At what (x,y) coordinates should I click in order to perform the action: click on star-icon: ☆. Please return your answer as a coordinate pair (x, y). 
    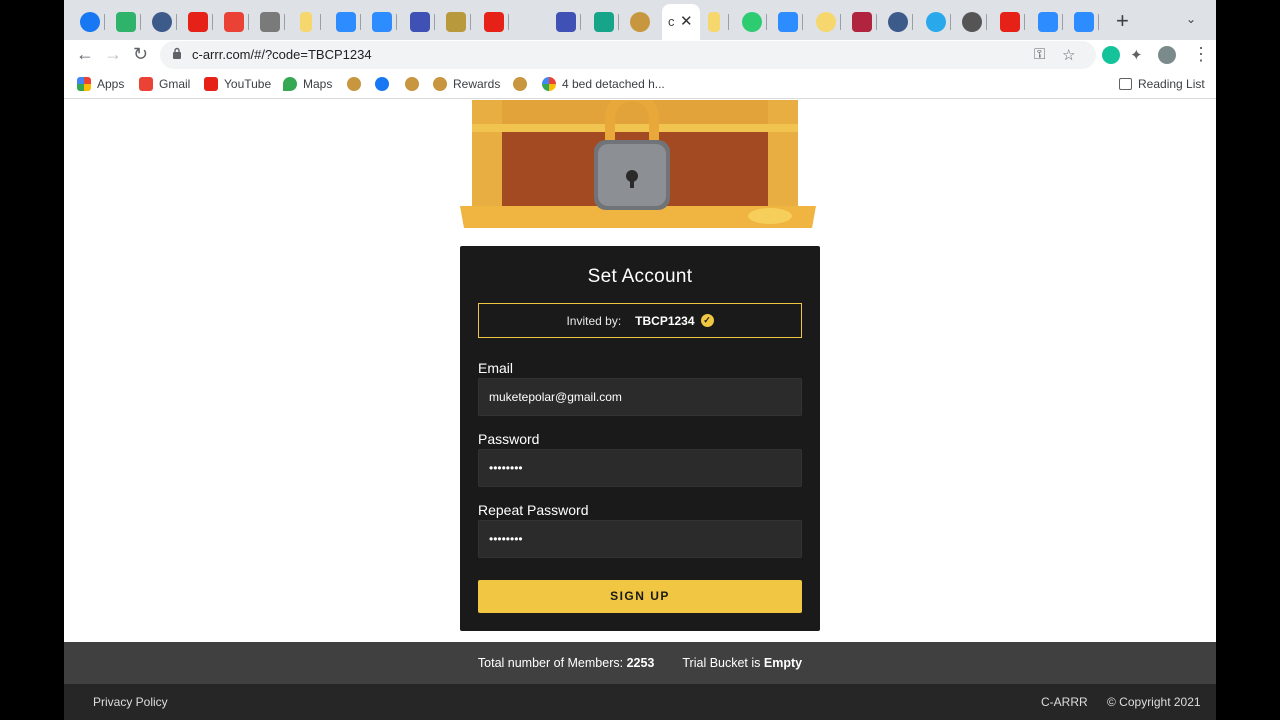
    Looking at the image, I should click on (1068, 55).